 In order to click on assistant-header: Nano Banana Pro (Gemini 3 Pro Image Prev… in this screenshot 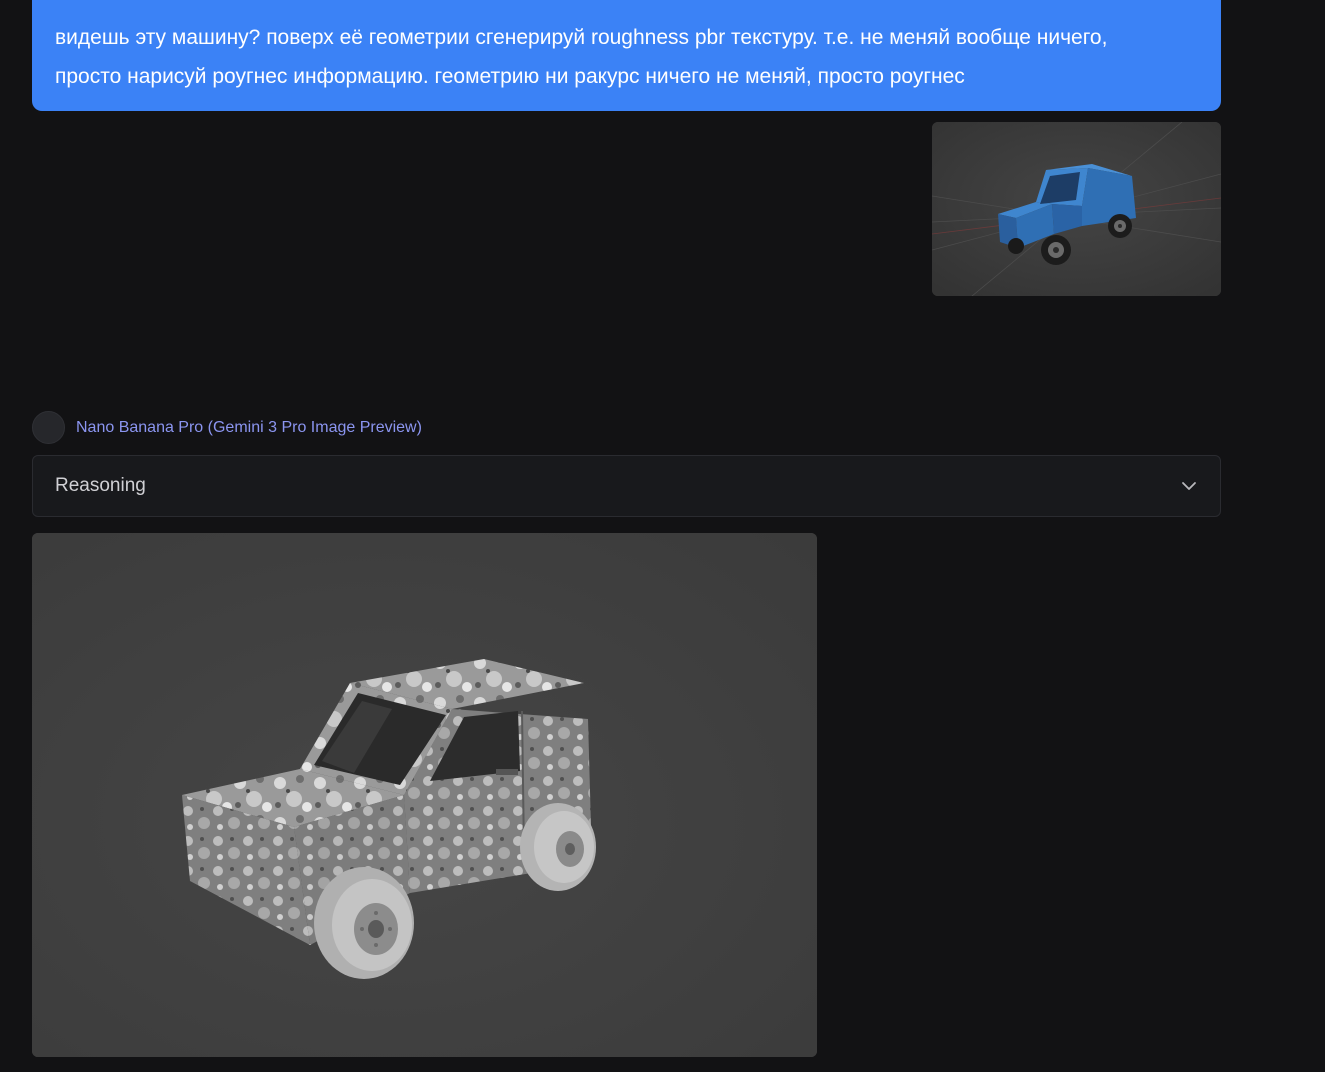, I will do `click(227, 427)`.